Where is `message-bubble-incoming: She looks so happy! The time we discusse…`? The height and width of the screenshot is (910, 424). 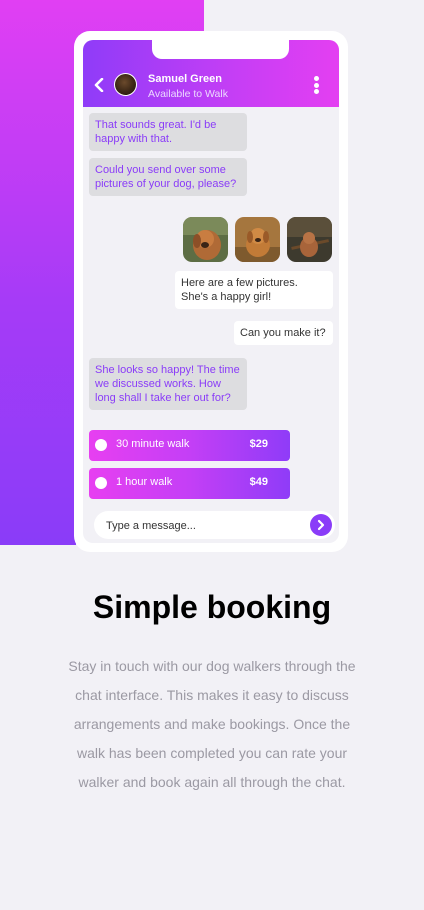 message-bubble-incoming: She looks so happy! The time we discusse… is located at coordinates (168, 384).